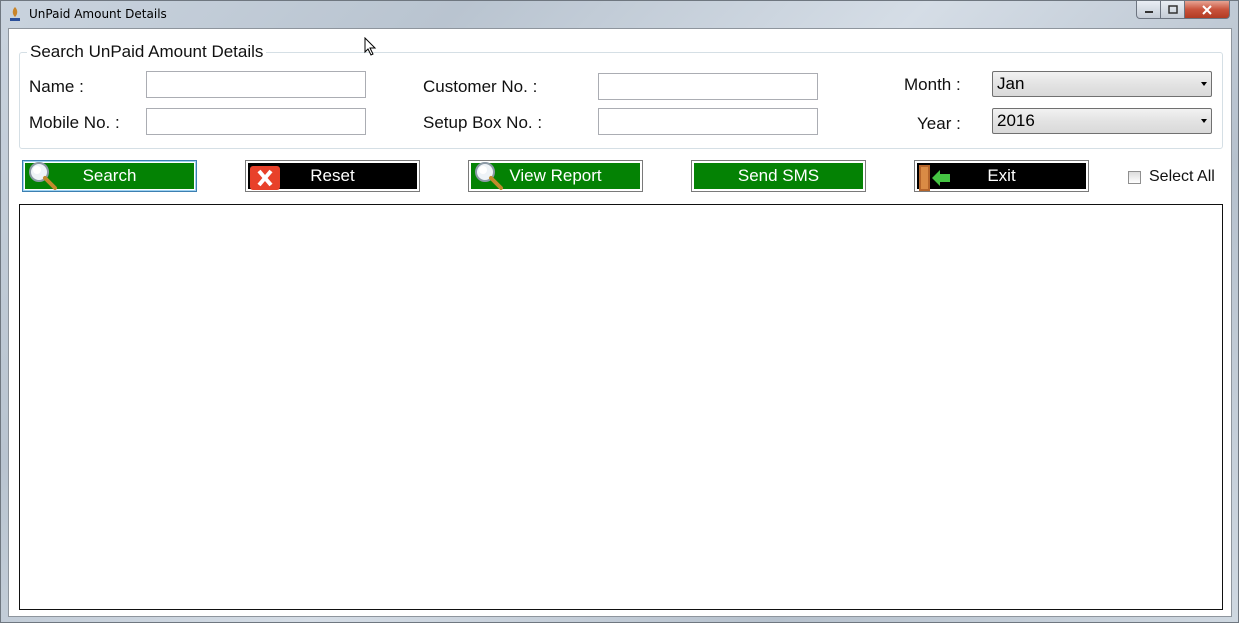  I want to click on setup-box-input, so click(708, 121).